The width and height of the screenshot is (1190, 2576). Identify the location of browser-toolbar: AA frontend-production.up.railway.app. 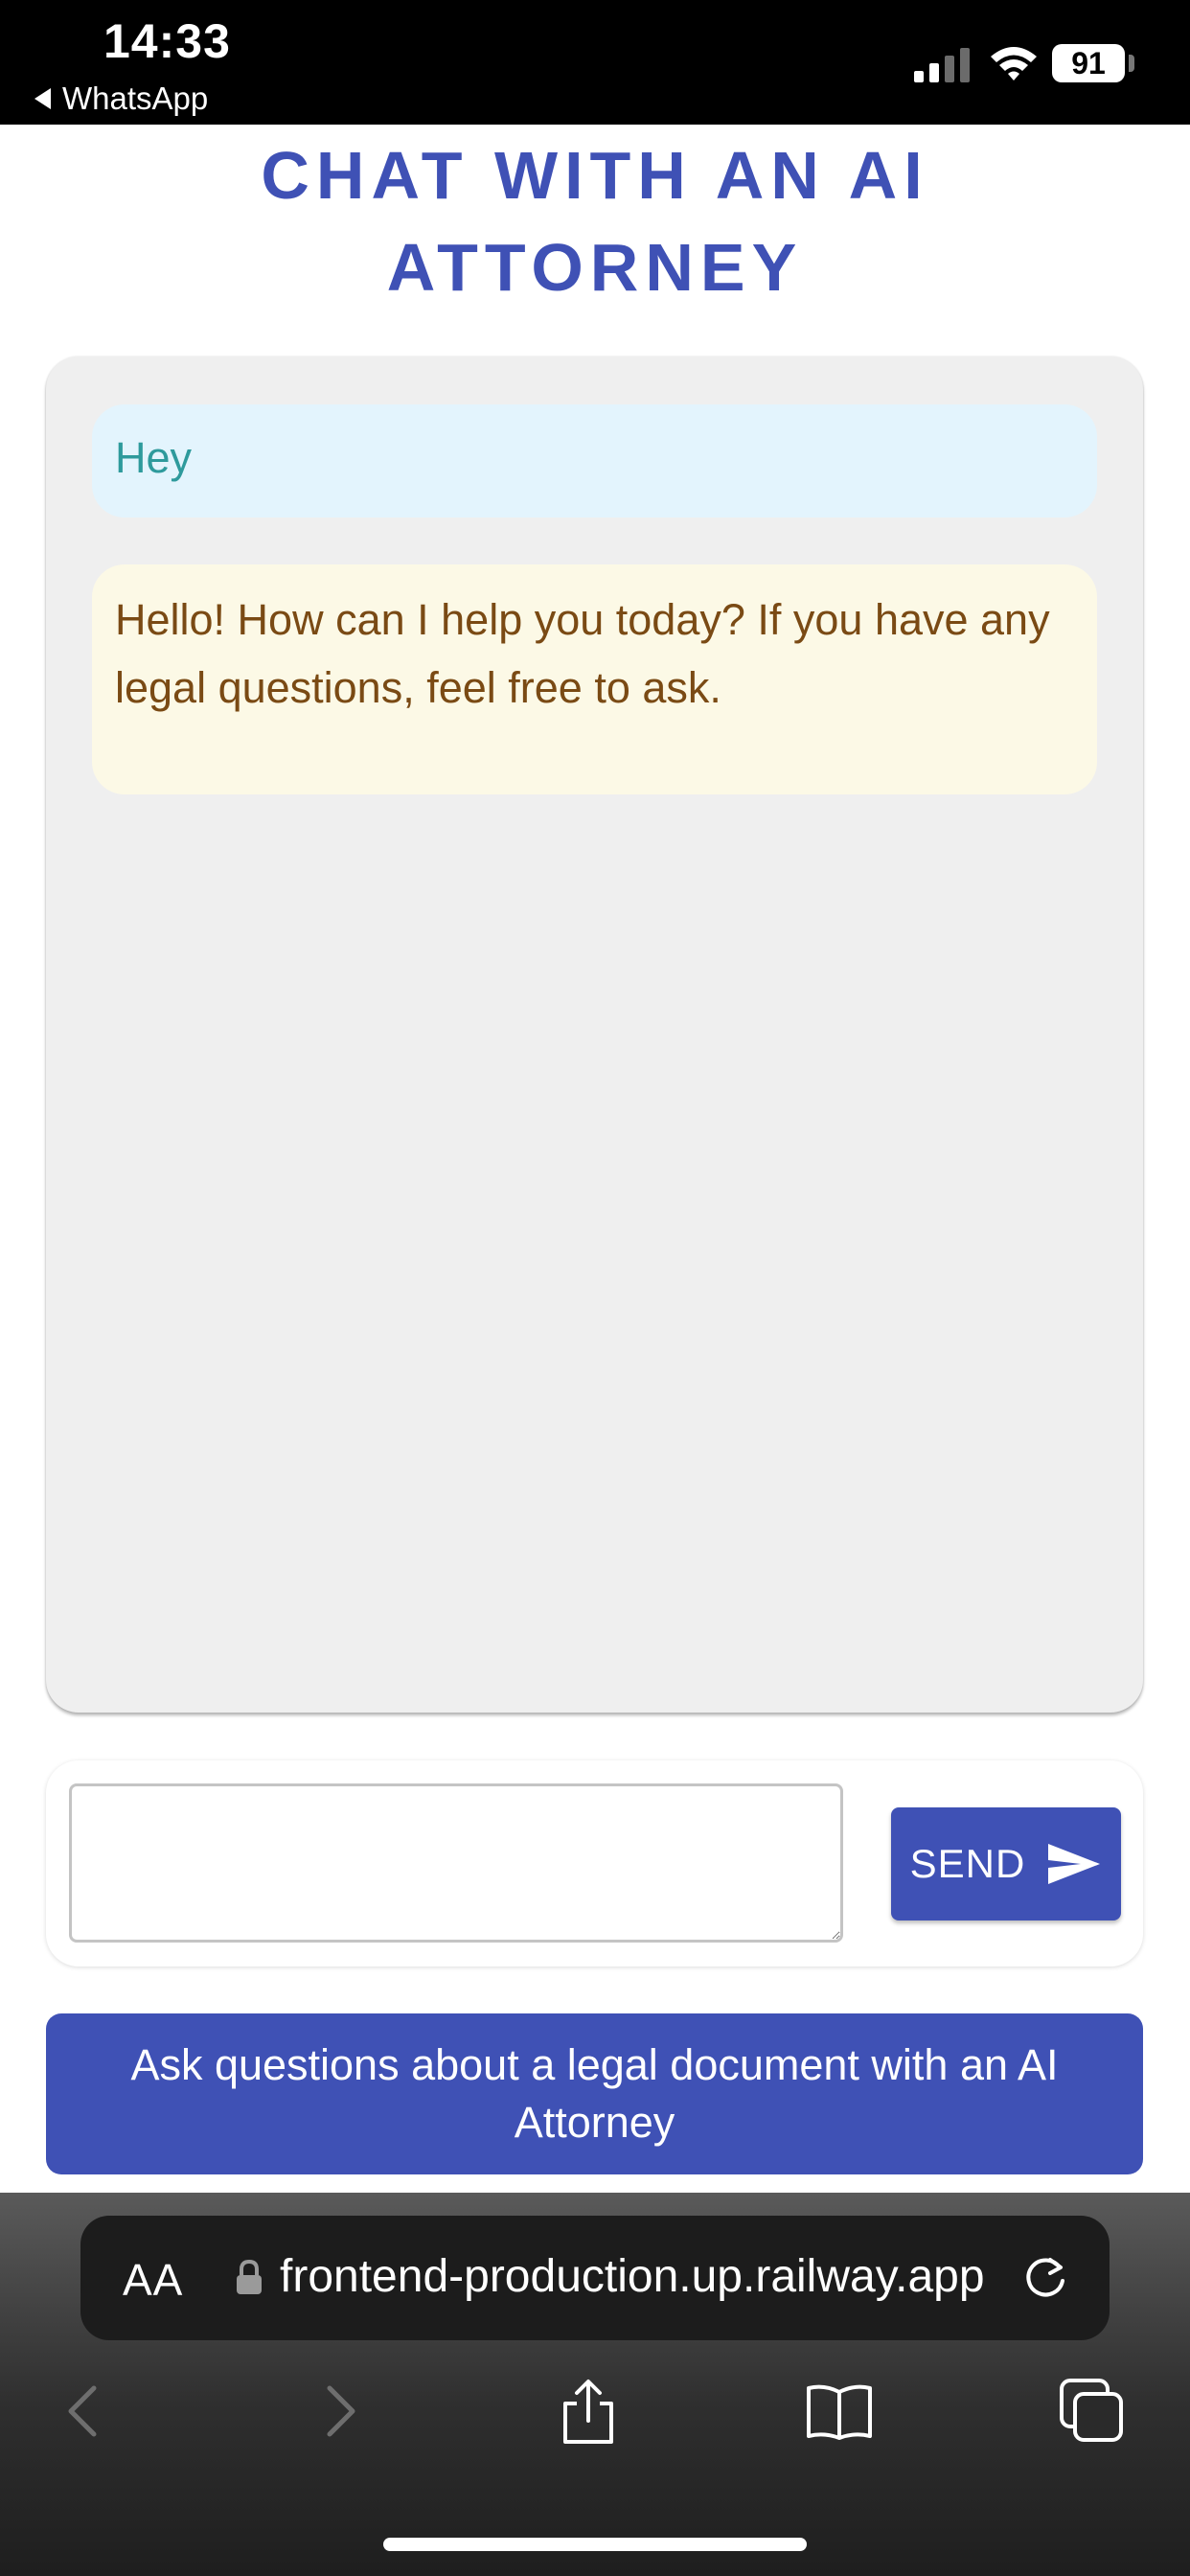
(595, 2384).